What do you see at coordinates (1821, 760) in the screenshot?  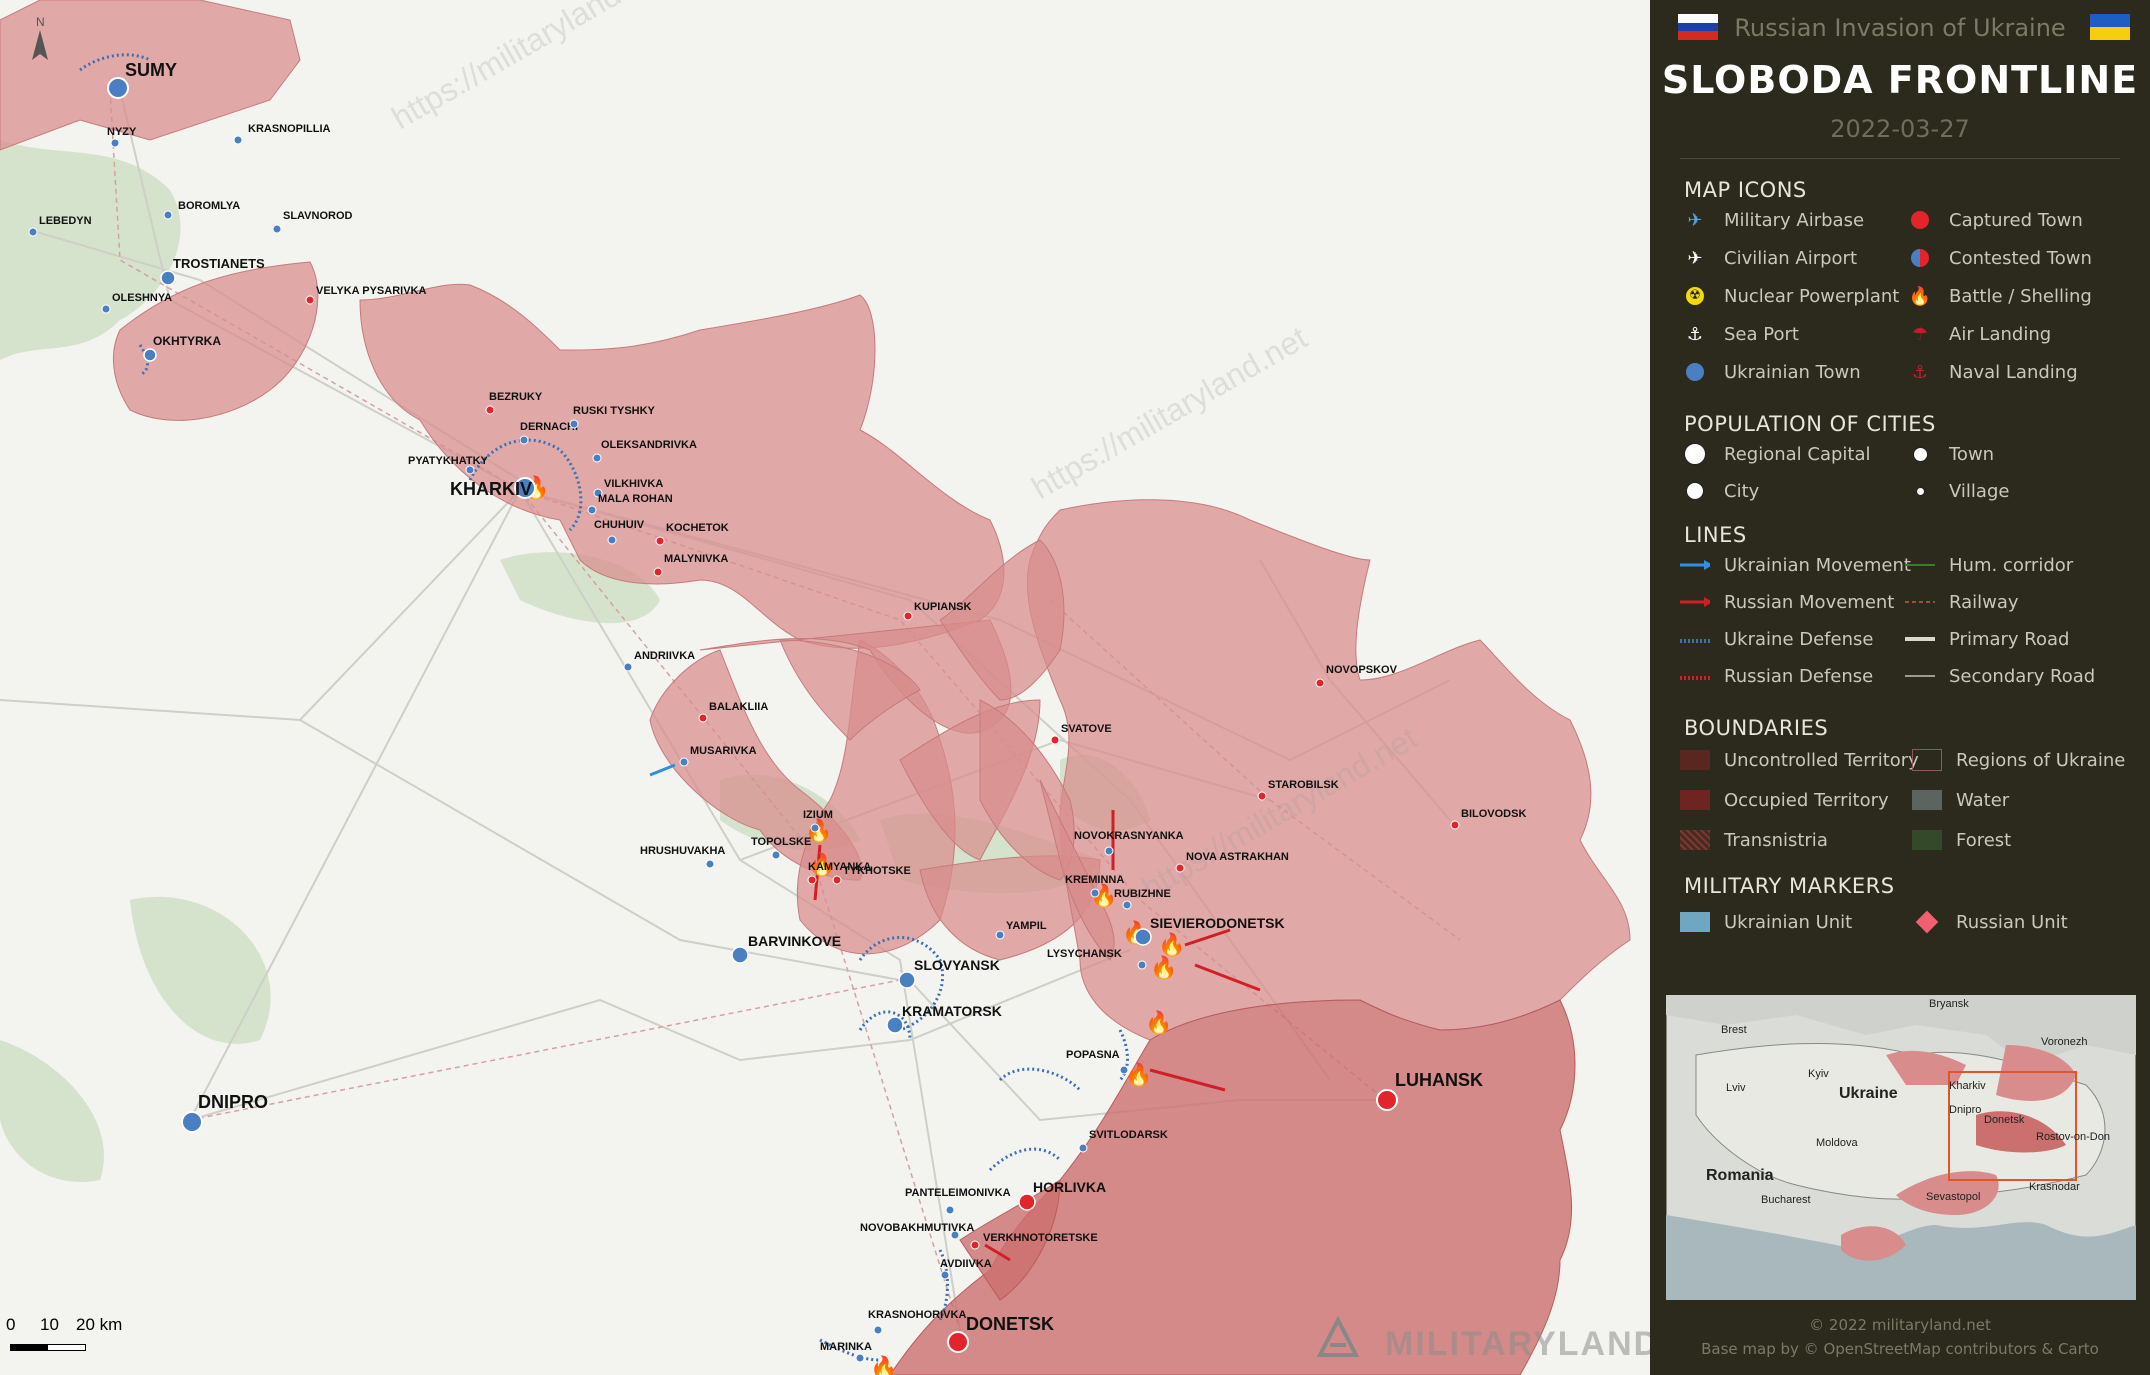 I see `legend-label: Uncontrolled Territory` at bounding box center [1821, 760].